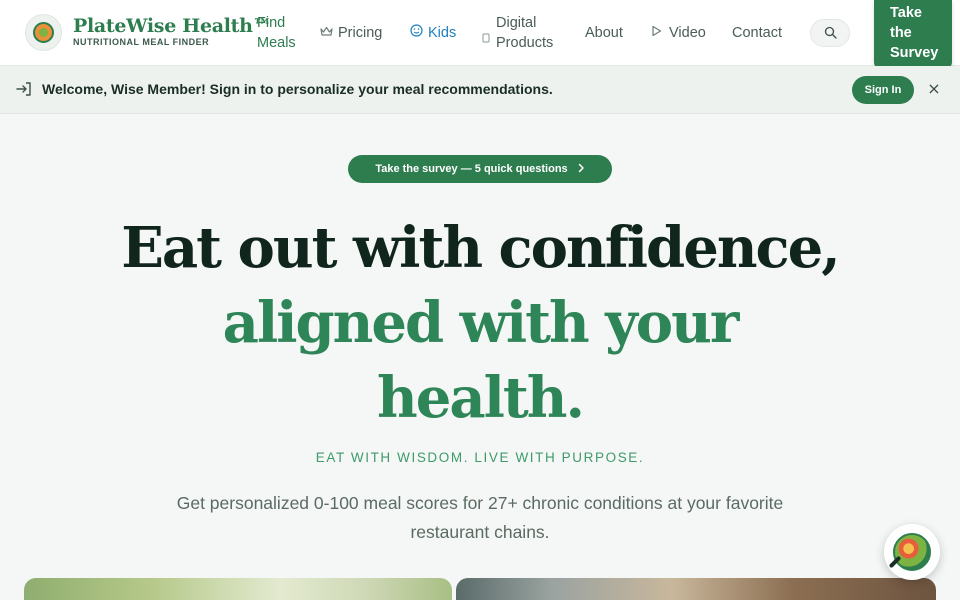 The height and width of the screenshot is (600, 960). What do you see at coordinates (360, 33) in the screenshot?
I see `nav-pricing-label: Pricing` at bounding box center [360, 33].